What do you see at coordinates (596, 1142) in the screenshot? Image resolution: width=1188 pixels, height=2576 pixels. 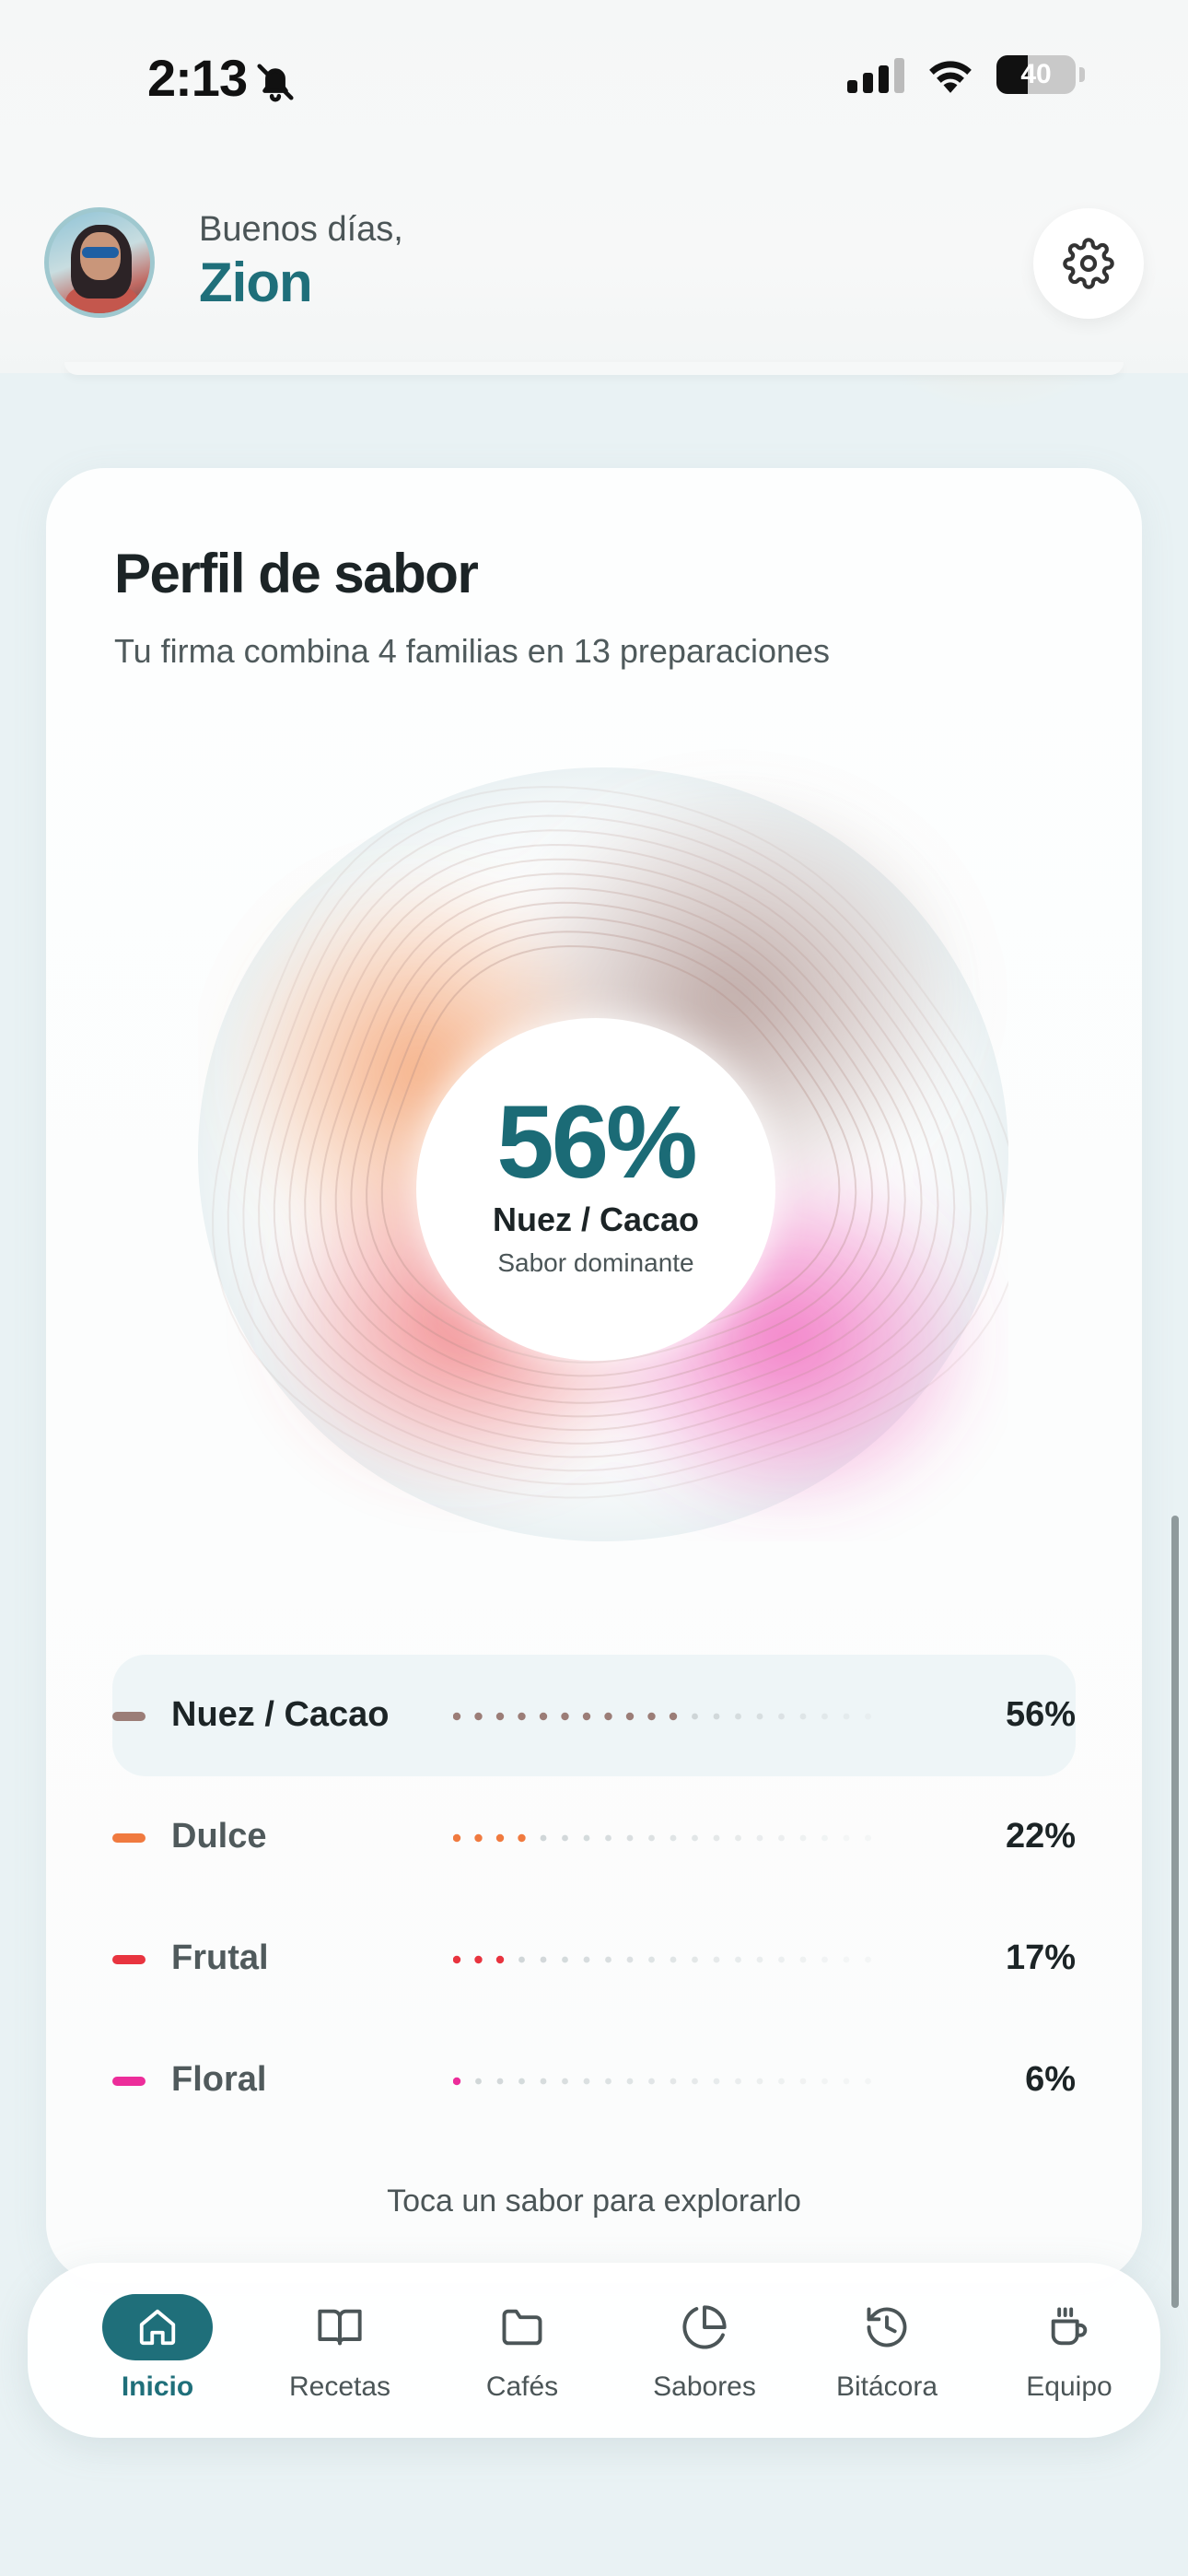 I see `dominant-percent: 56%` at bounding box center [596, 1142].